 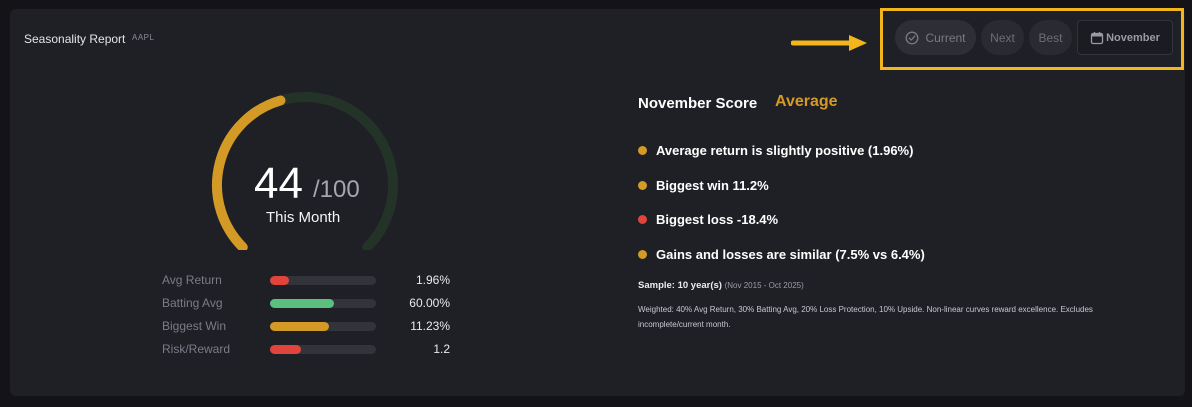 What do you see at coordinates (432, 280) in the screenshot?
I see `metric-value: 1.96%` at bounding box center [432, 280].